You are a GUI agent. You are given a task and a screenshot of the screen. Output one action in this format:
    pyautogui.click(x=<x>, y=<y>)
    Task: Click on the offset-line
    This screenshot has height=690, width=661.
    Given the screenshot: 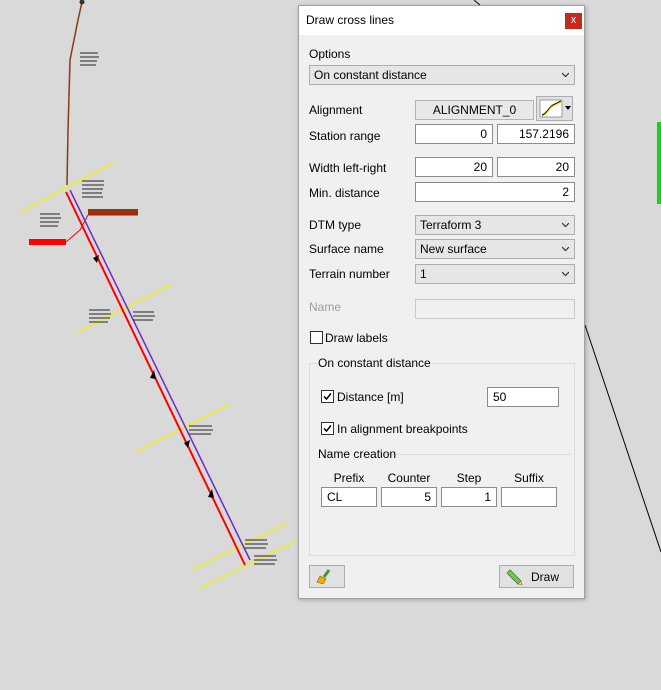 What is the action you would take?
    pyautogui.click(x=160, y=375)
    